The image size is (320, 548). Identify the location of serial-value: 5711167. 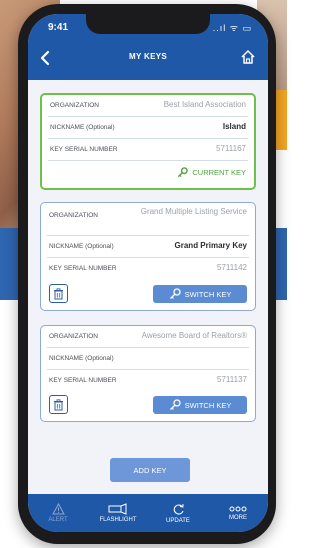
(231, 148).